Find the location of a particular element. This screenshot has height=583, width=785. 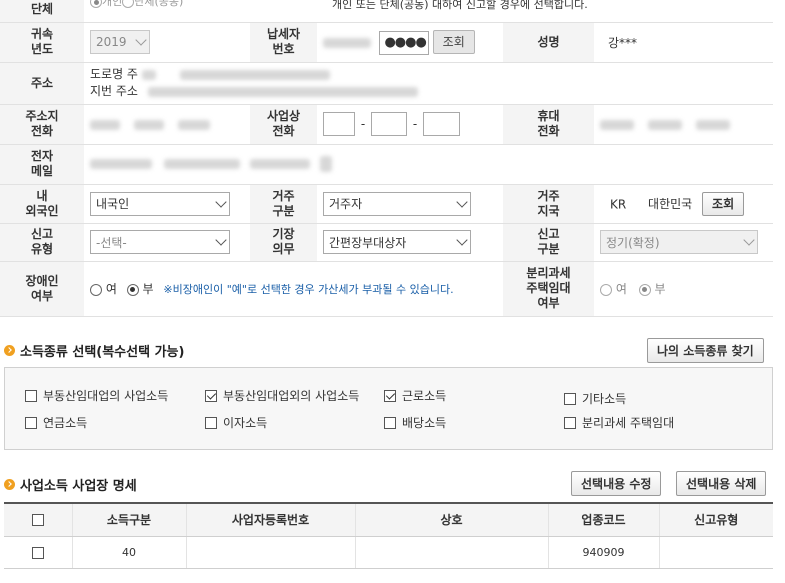

taxpayer-no-label: 납세자 번호 is located at coordinates (283, 42).